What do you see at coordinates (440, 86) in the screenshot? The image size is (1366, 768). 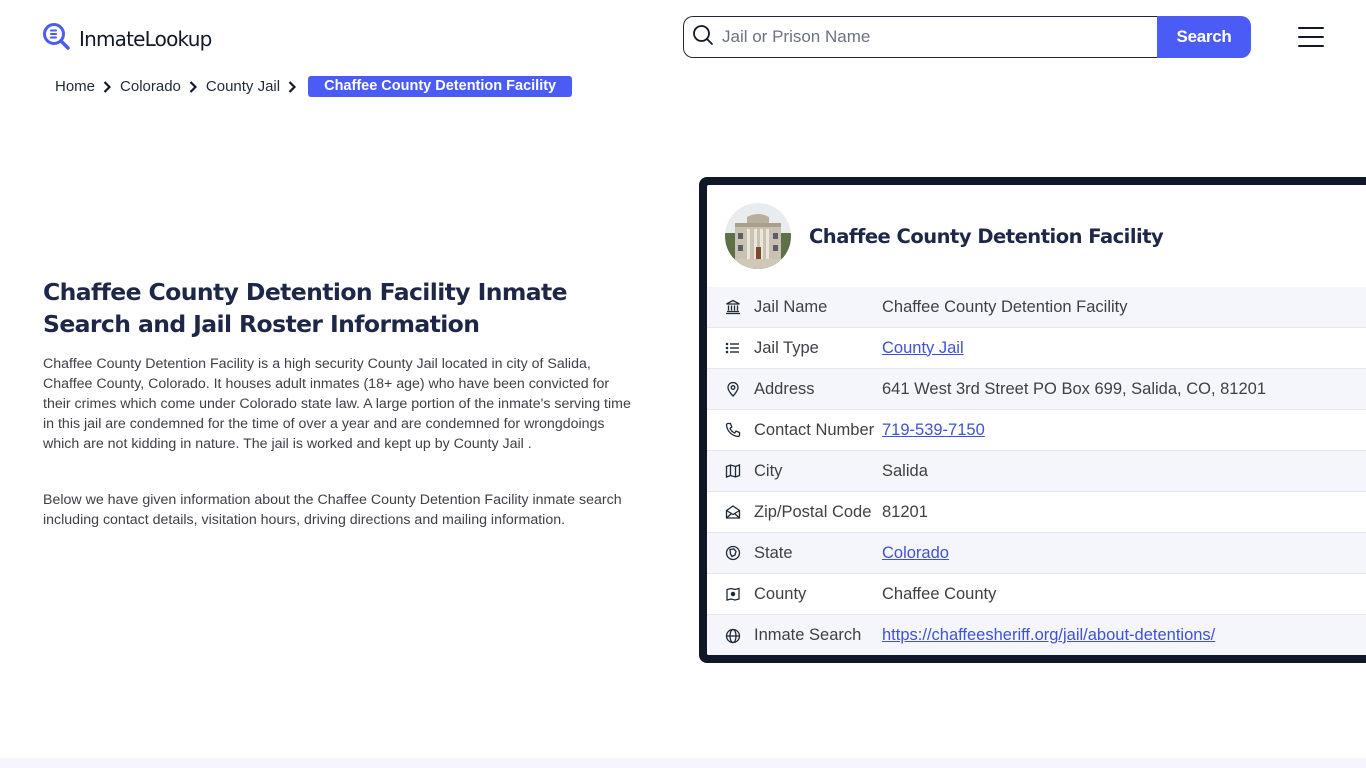 I see `breadcrumb-current: Chaffee County Detention Facility` at bounding box center [440, 86].